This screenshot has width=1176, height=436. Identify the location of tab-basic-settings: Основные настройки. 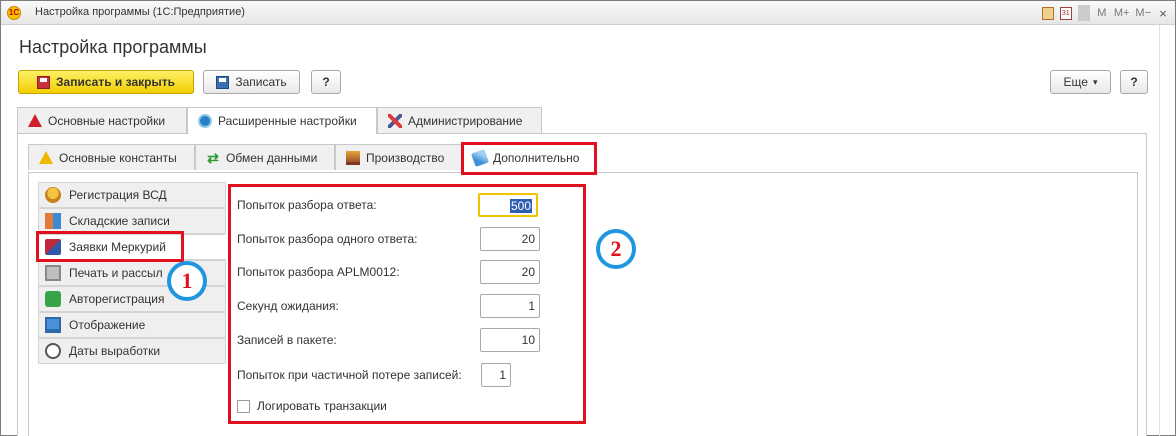
(102, 120).